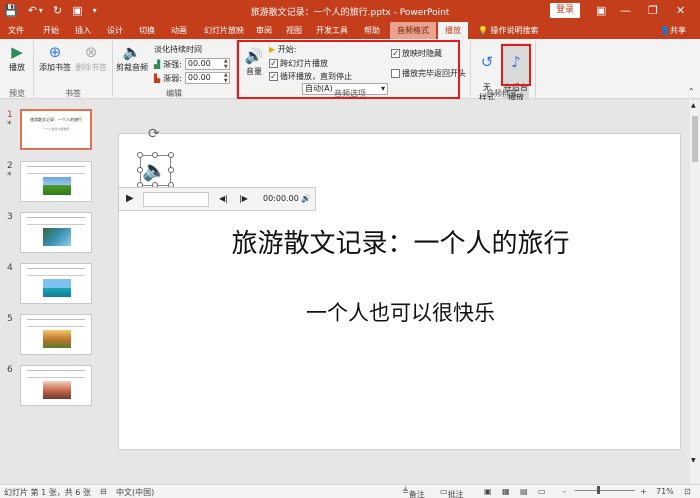 This screenshot has height=498, width=700. Describe the element at coordinates (413, 492) in the screenshot. I see `notes-button: ≜ 备注` at that location.